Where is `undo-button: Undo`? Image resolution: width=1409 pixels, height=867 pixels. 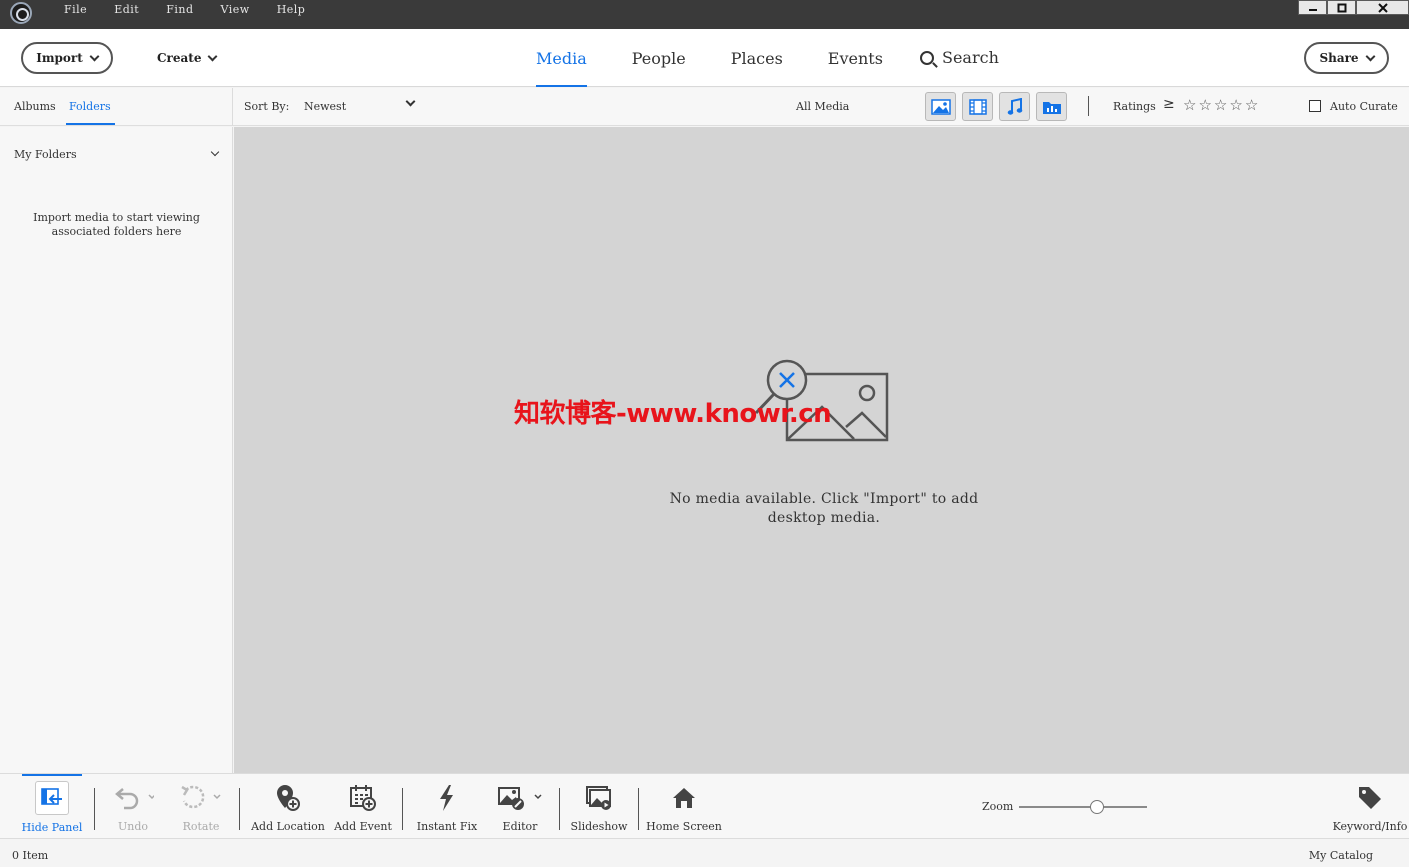 undo-button: Undo is located at coordinates (133, 807).